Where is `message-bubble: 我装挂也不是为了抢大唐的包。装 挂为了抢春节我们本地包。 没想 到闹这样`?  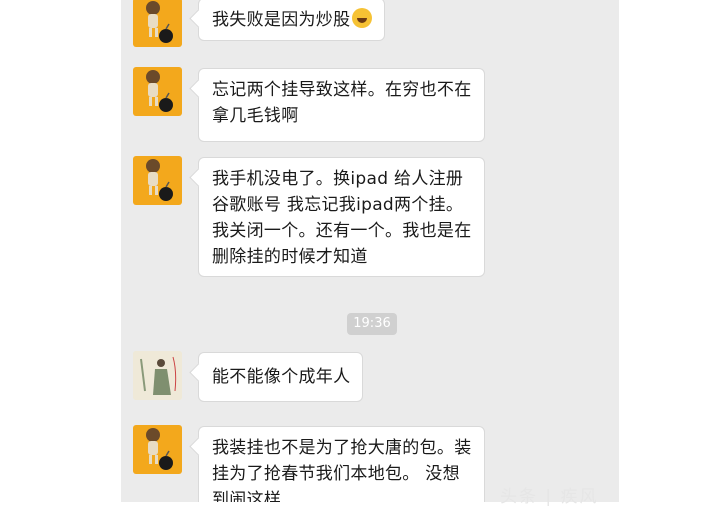 message-bubble: 我装挂也不是为了抢大唐的包。装 挂为了抢春节我们本地包。 没想 到闹这样 is located at coordinates (341, 464).